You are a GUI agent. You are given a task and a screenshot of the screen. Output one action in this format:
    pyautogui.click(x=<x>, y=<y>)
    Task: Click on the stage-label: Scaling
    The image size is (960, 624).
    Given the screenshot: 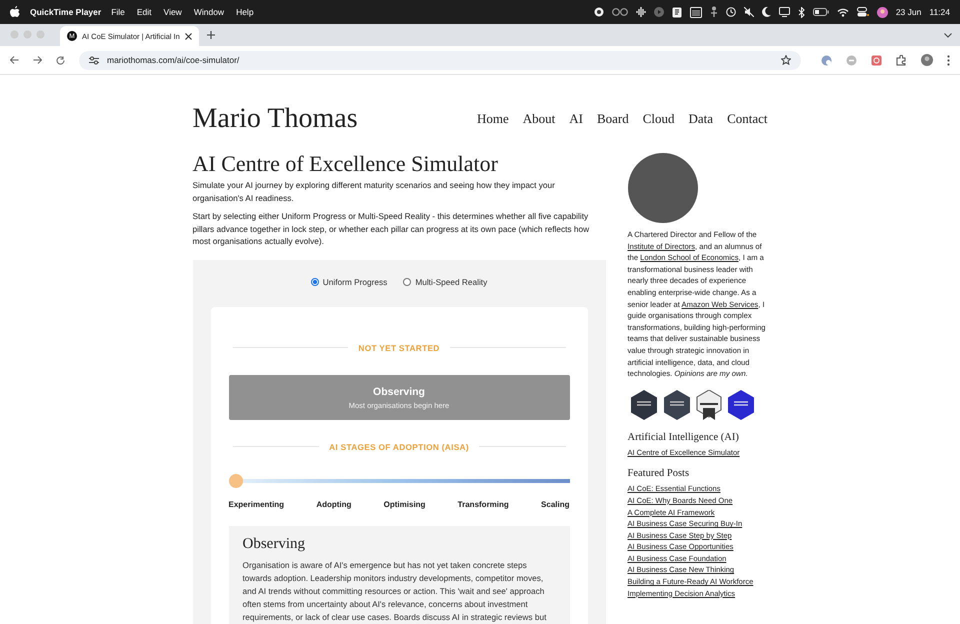 What is the action you would take?
    pyautogui.click(x=555, y=504)
    